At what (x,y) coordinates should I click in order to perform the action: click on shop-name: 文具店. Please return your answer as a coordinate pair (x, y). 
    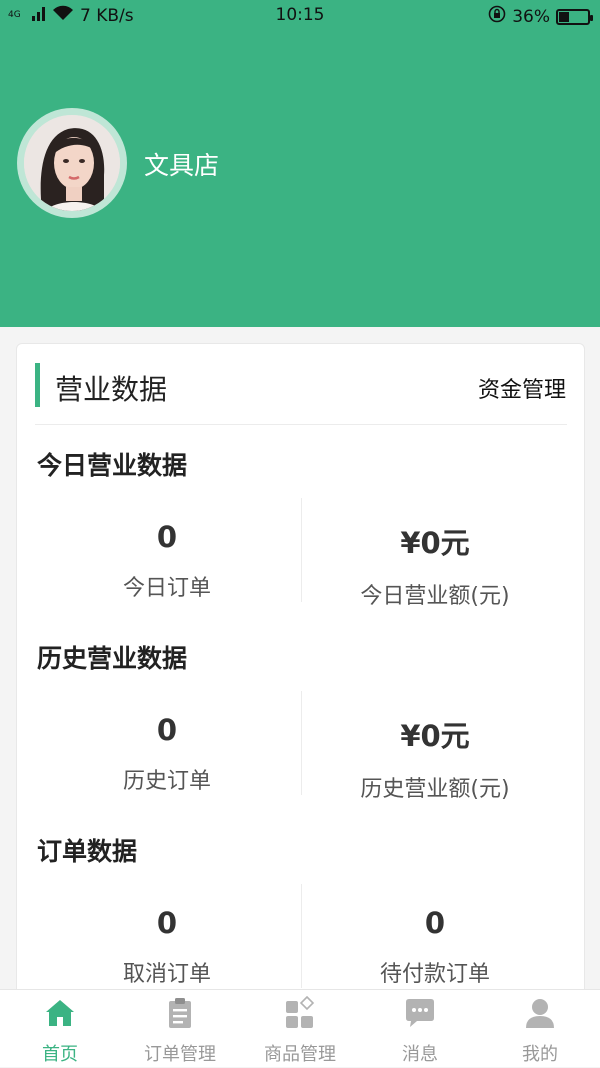
    Looking at the image, I should click on (182, 165).